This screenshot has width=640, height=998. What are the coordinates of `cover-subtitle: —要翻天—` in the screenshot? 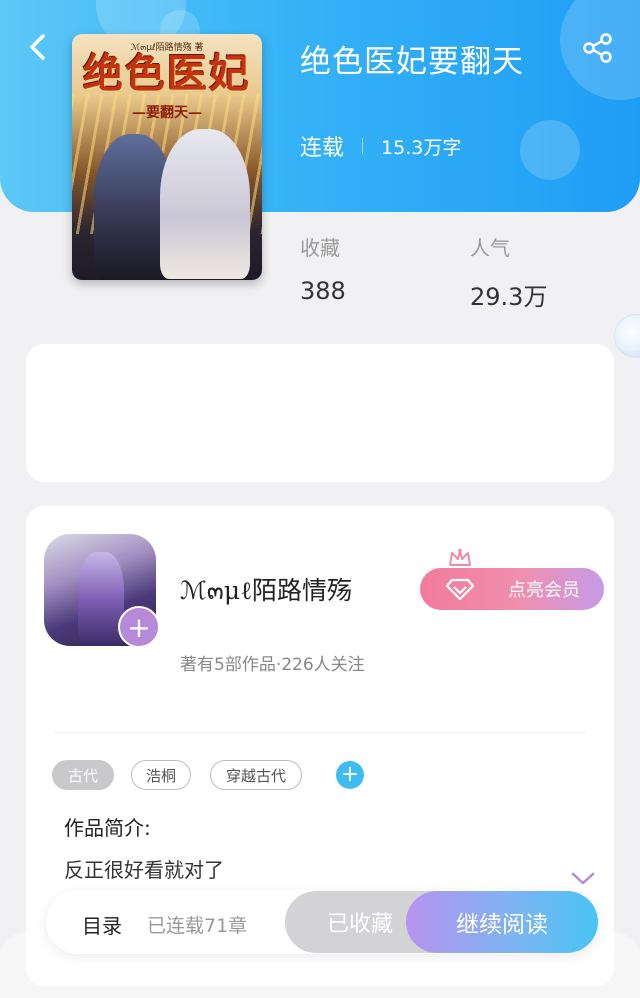 It's located at (167, 113).